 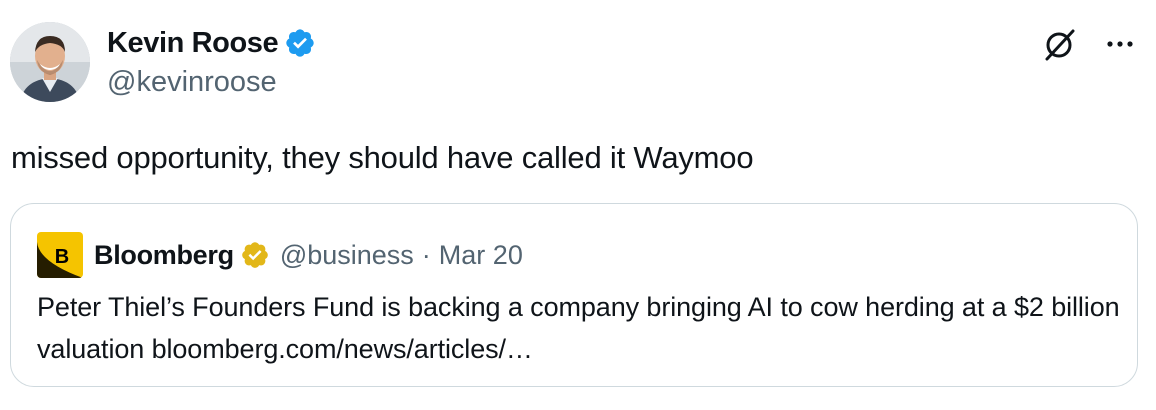 I want to click on avatar-image, so click(x=50, y=62).